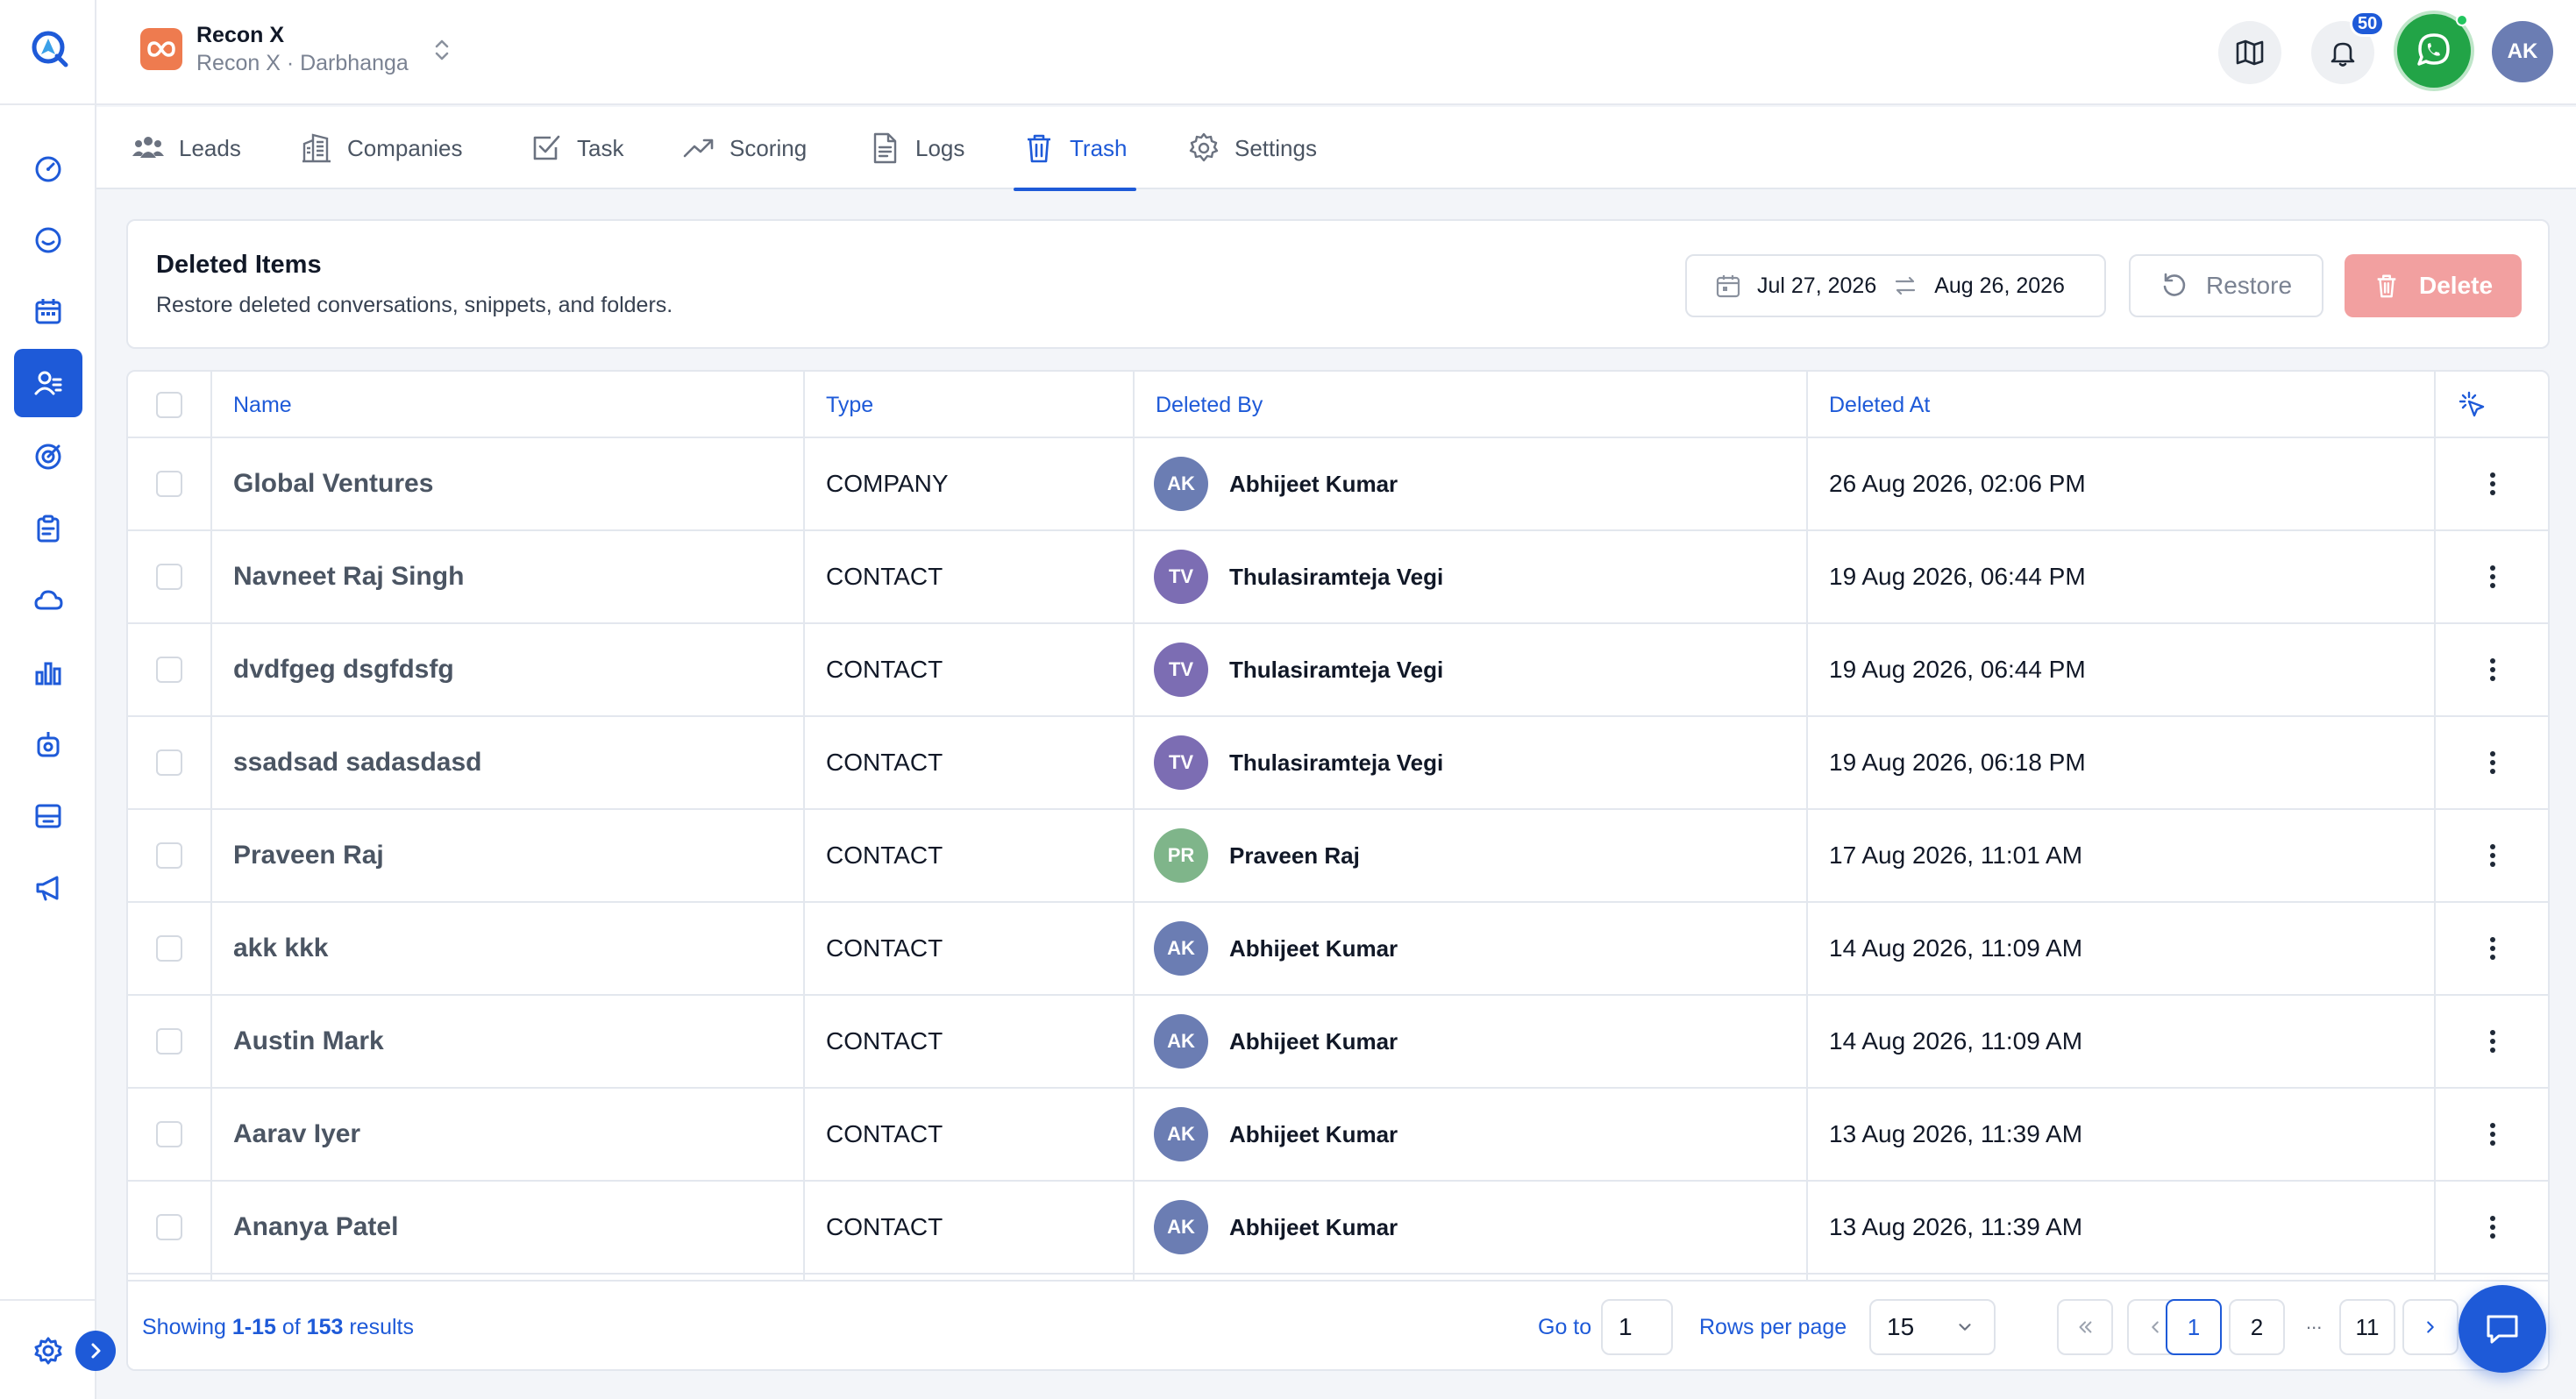  I want to click on contacts-icon, so click(48, 383).